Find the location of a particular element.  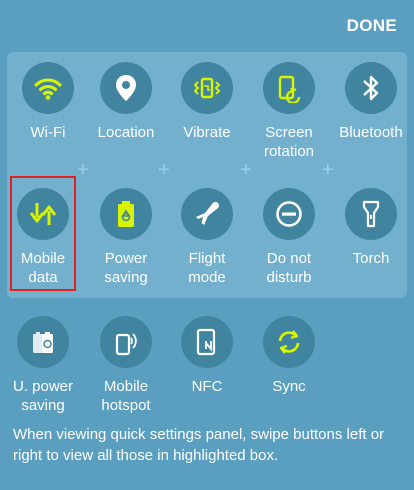

mobile-hotspot-circle is located at coordinates (126, 342).